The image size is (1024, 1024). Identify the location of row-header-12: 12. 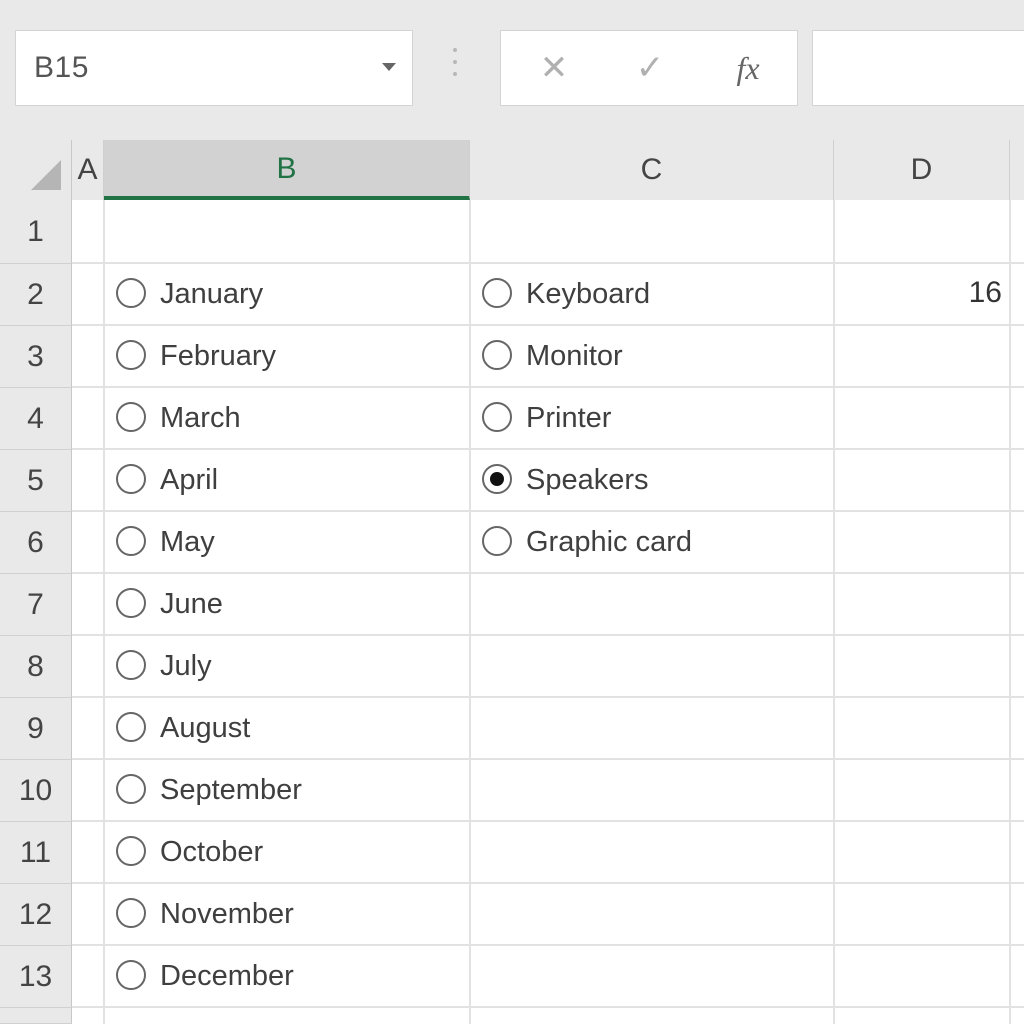
(36, 915).